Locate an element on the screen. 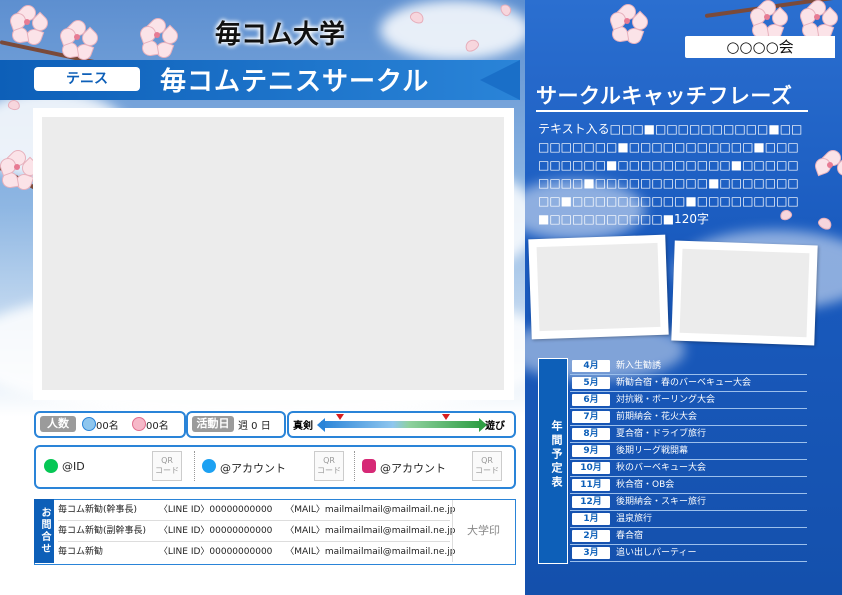 Image resolution: width=842 pixels, height=595 pixels. scale-arrow-left is located at coordinates (321, 425).